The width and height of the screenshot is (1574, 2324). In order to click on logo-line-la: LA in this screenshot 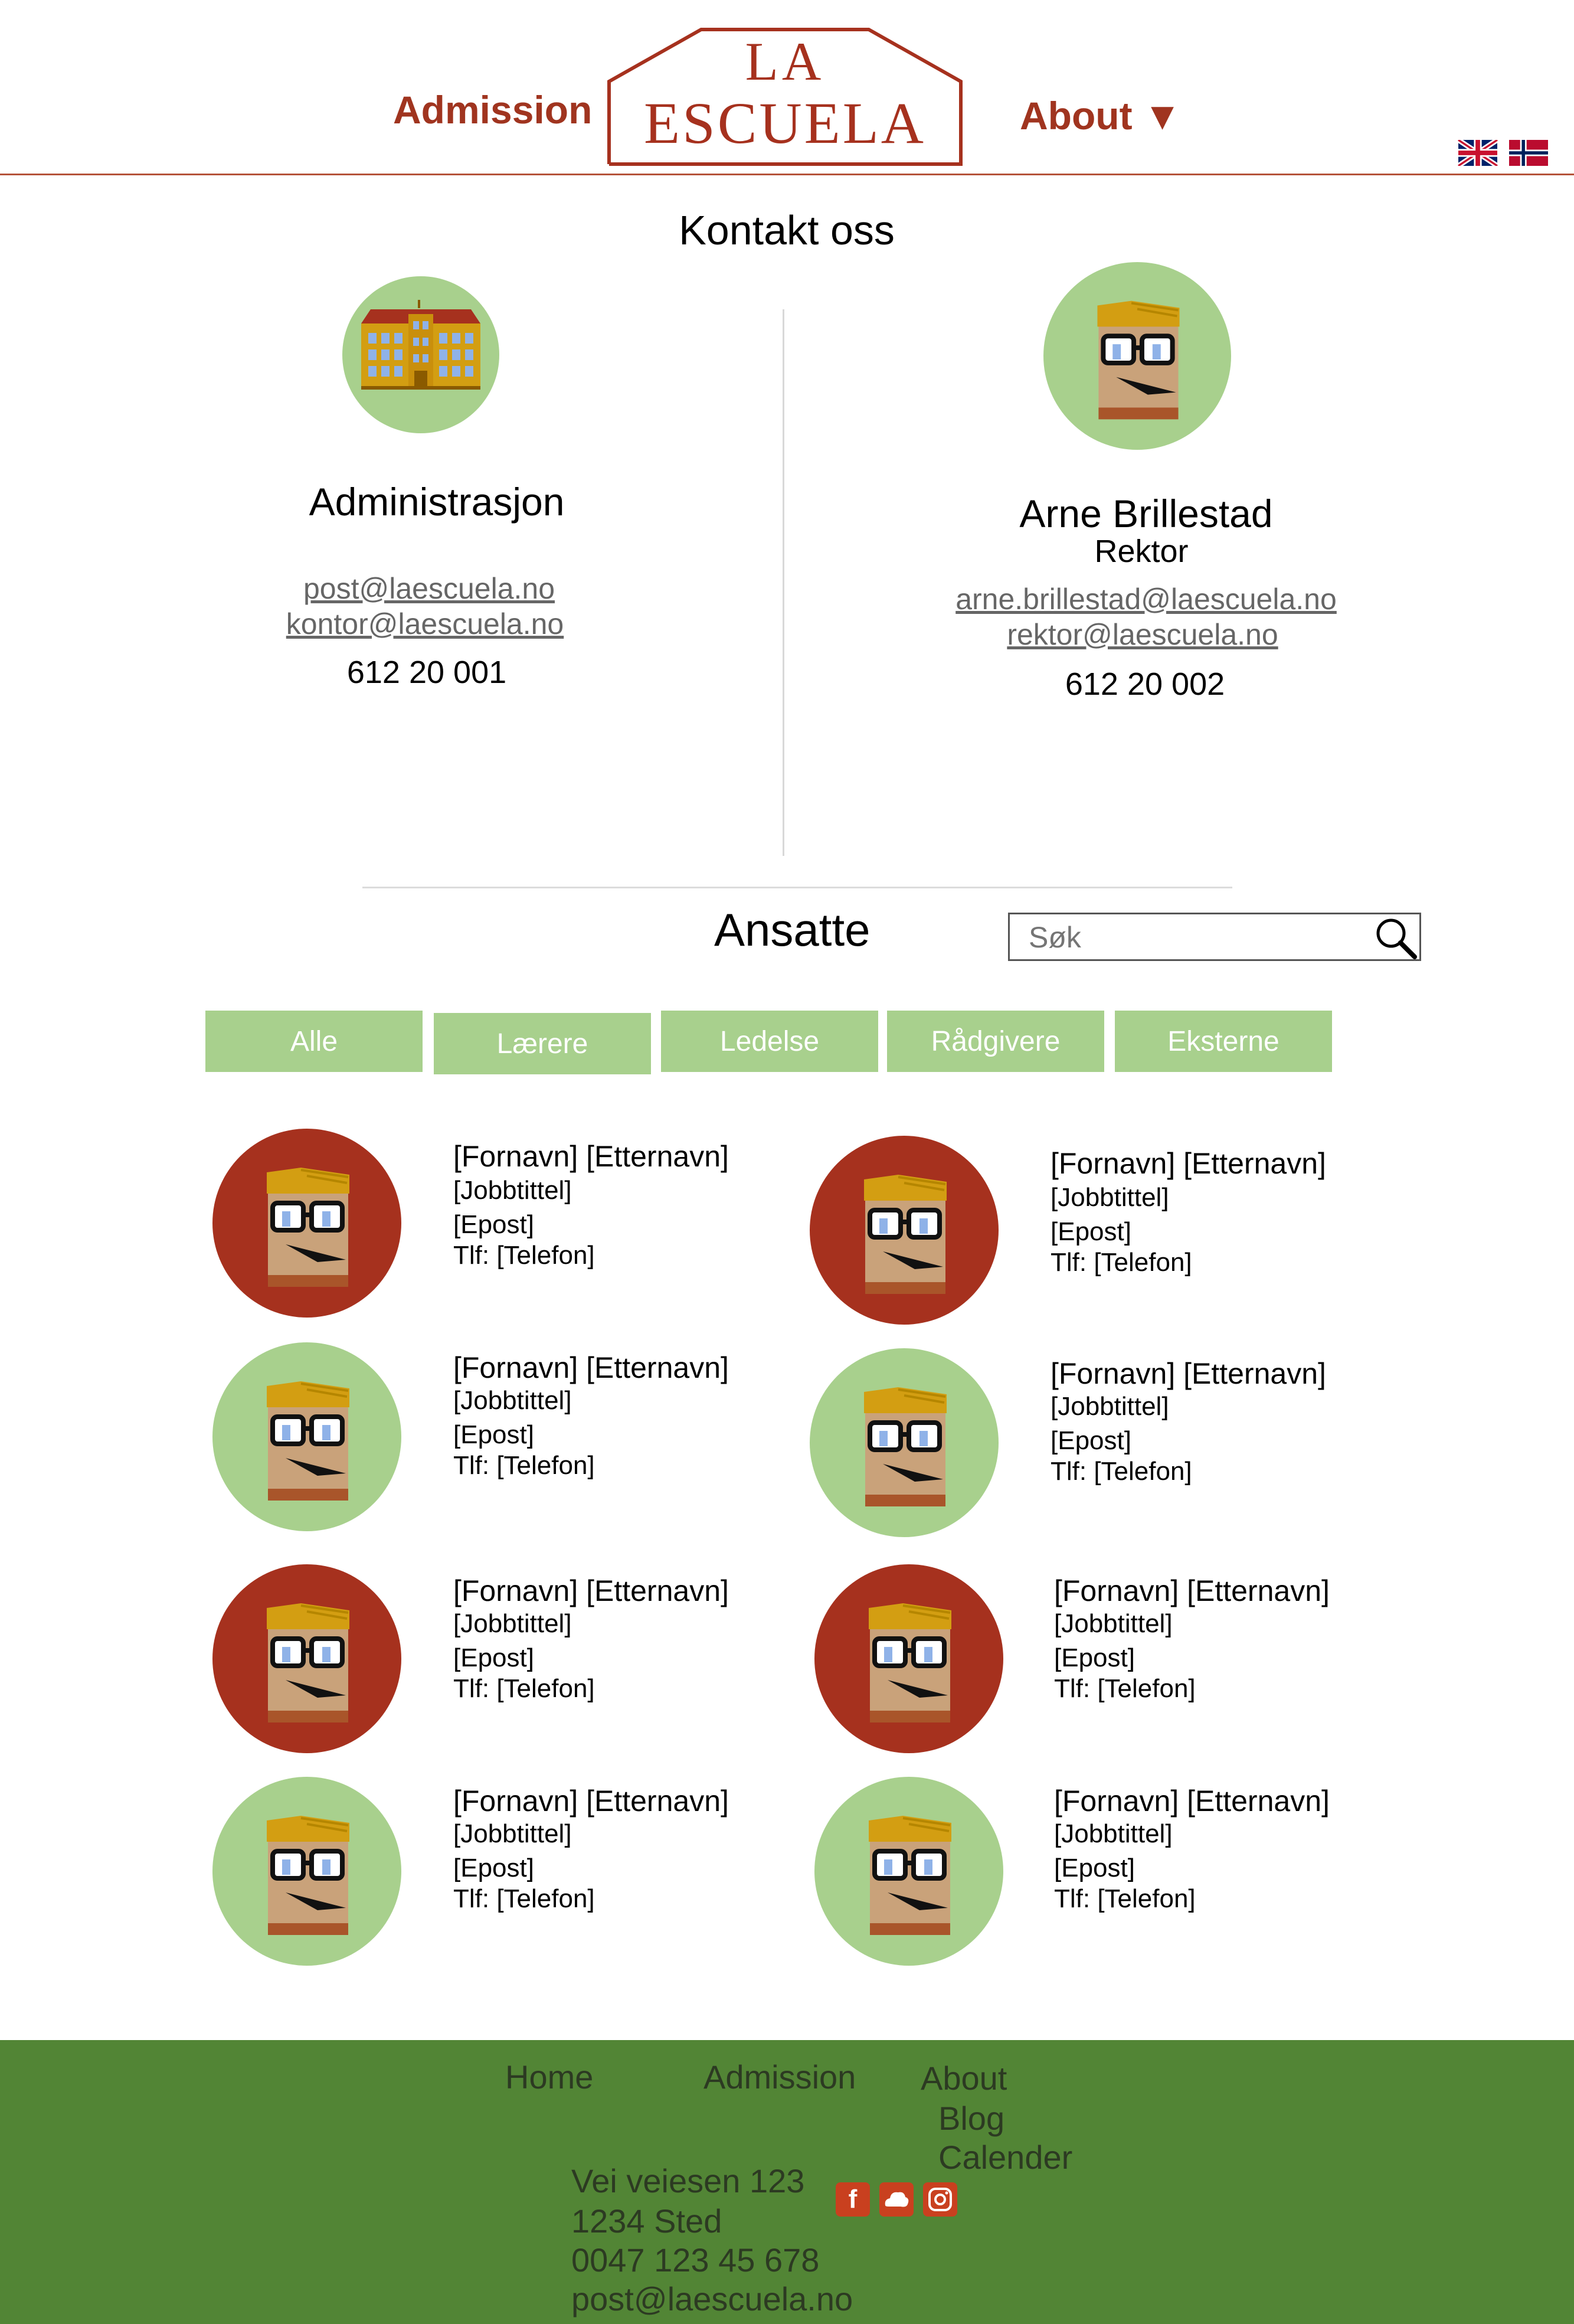, I will do `click(785, 61)`.